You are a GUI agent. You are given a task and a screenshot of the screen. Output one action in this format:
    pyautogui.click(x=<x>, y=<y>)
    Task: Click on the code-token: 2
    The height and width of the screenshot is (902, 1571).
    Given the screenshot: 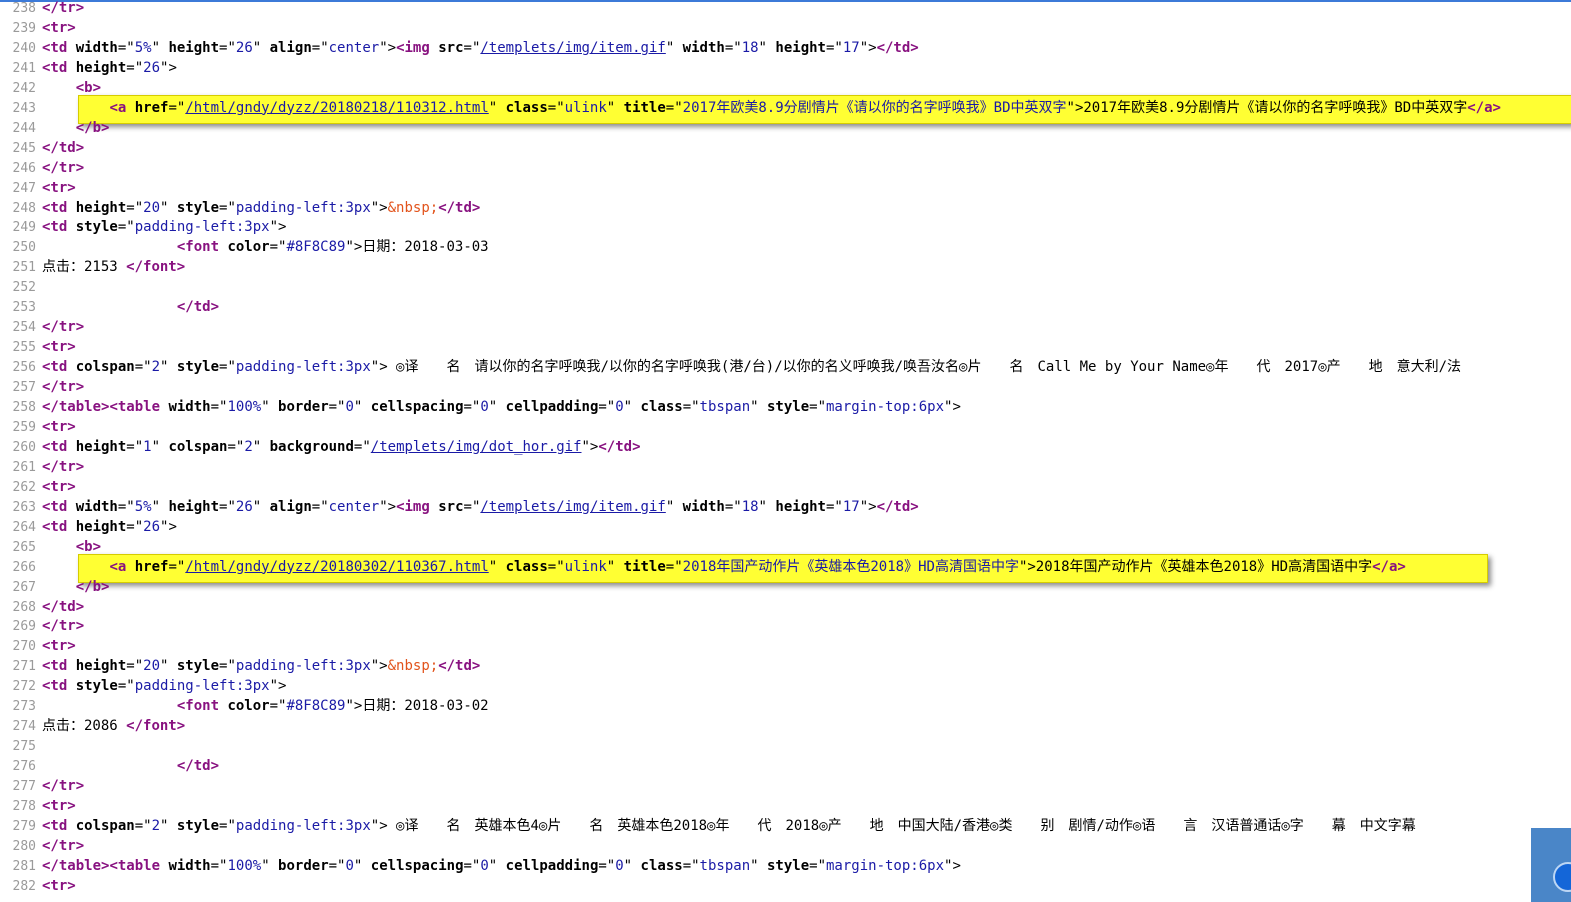 What is the action you would take?
    pyautogui.click(x=248, y=446)
    